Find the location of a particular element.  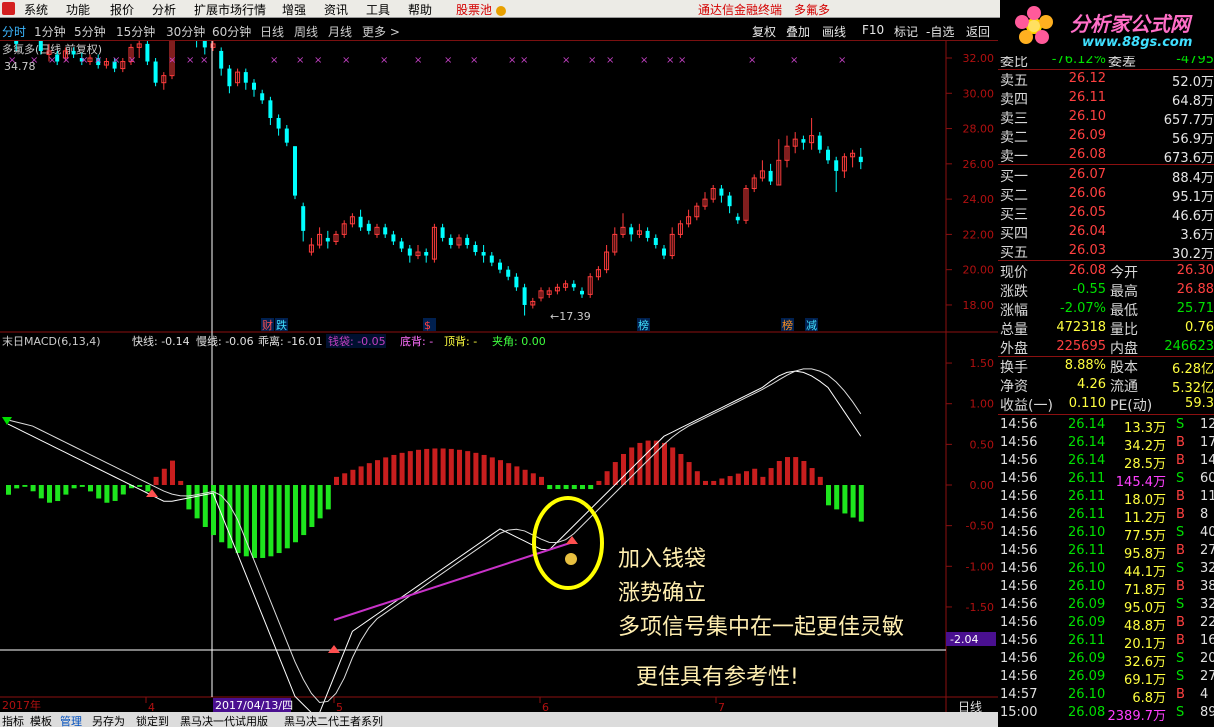

bottom-tab-bar: 指标 模板 管理 另存为 锁定到 黑马决一代试用版 黑马决二代王者系列 is located at coordinates (499, 719).